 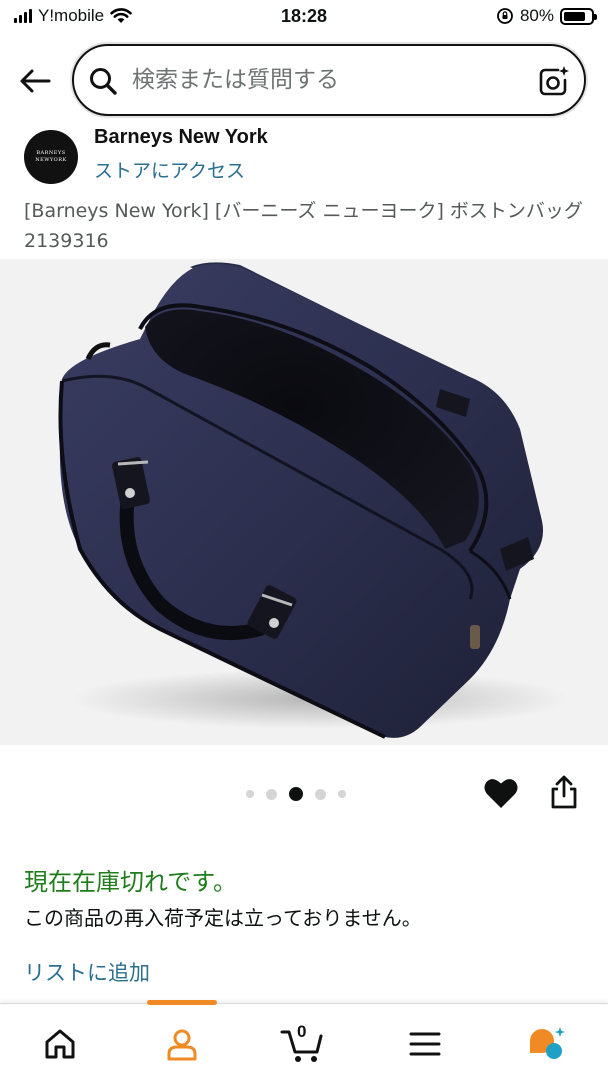 I want to click on image-pager, so click(x=296, y=794).